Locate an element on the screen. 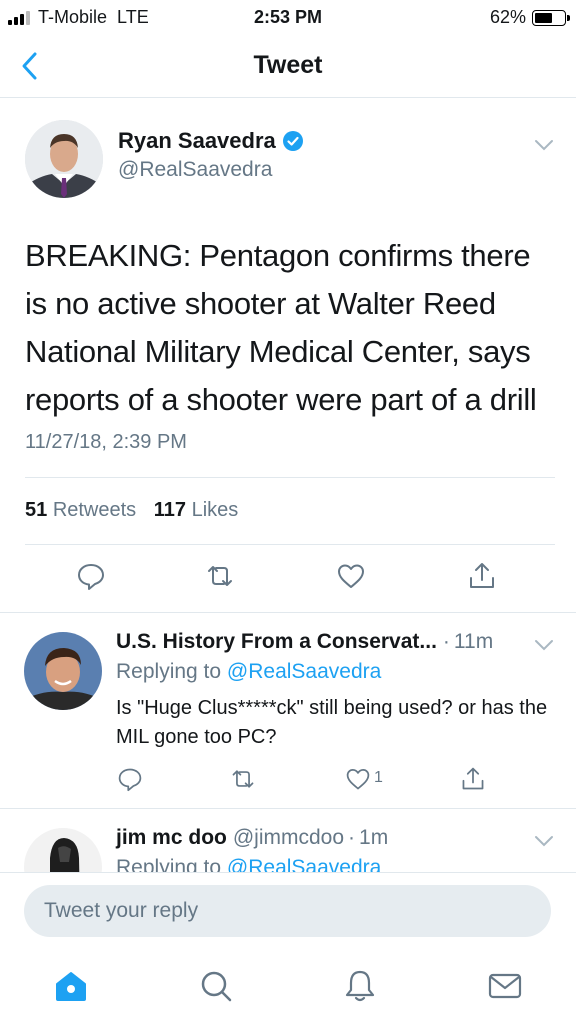 The height and width of the screenshot is (1024, 576). bell-icon is located at coordinates (360, 986).